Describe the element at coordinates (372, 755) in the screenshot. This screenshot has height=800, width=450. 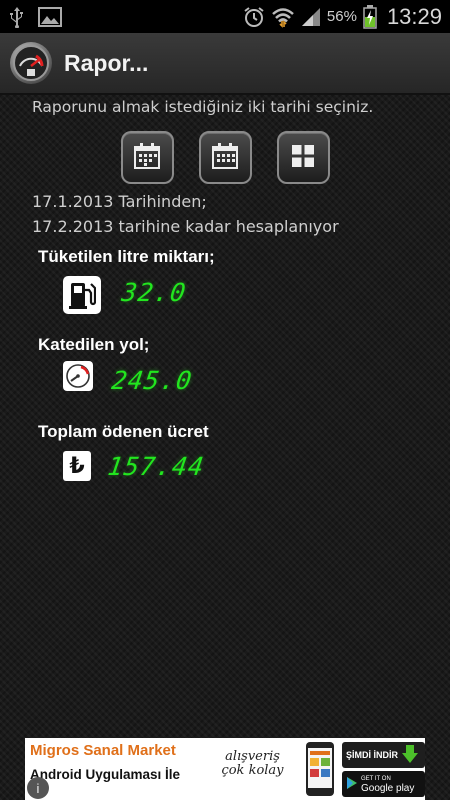
I see `ad-download-label: ŞİMDİ İNDİR` at that location.